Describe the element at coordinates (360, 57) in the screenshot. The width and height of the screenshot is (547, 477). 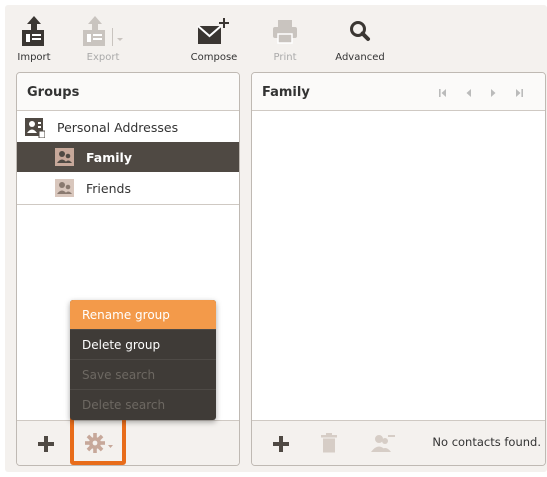
I see `advanced-label: Advanced` at that location.